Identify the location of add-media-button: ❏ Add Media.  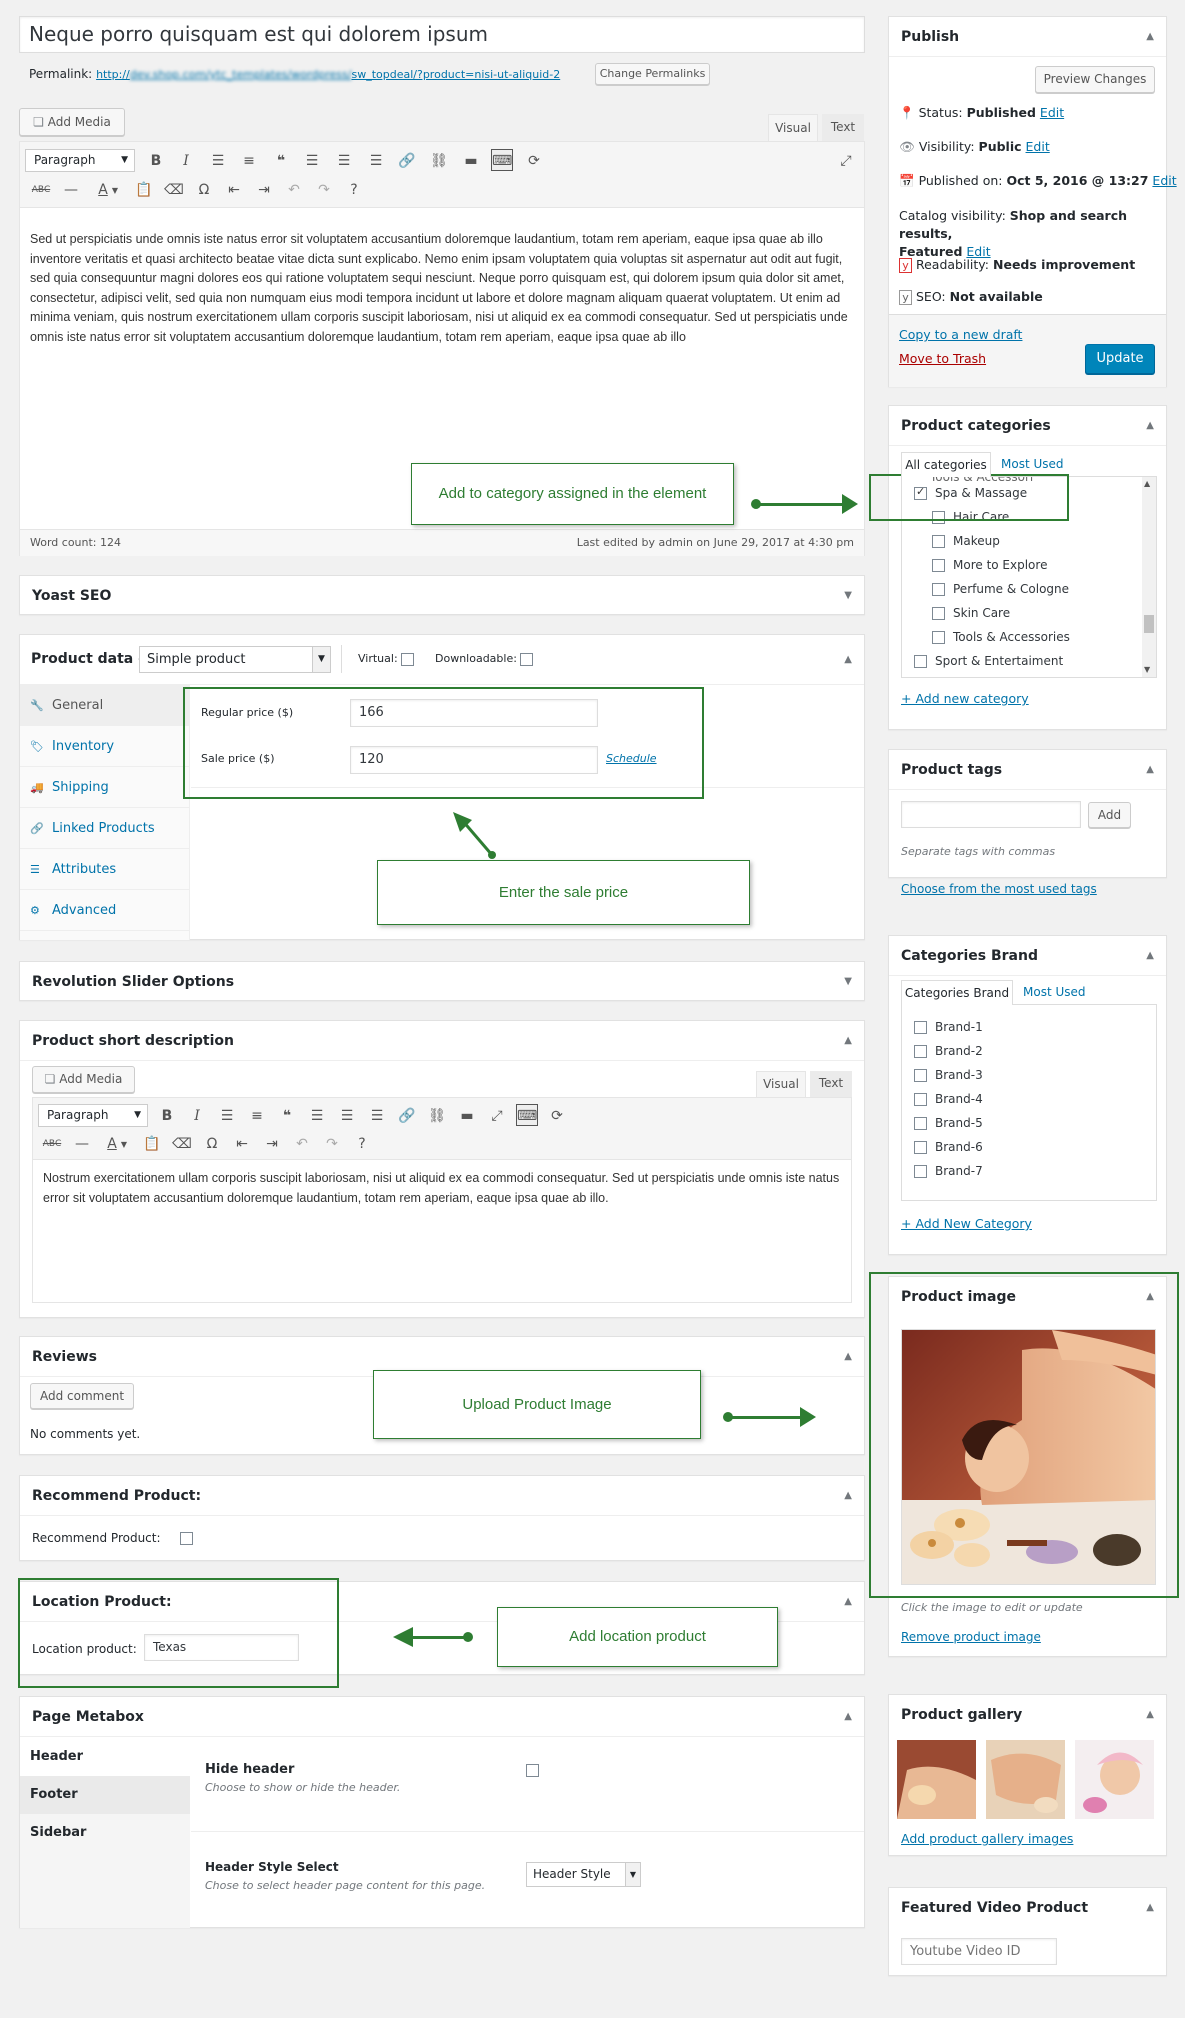
(83, 1079).